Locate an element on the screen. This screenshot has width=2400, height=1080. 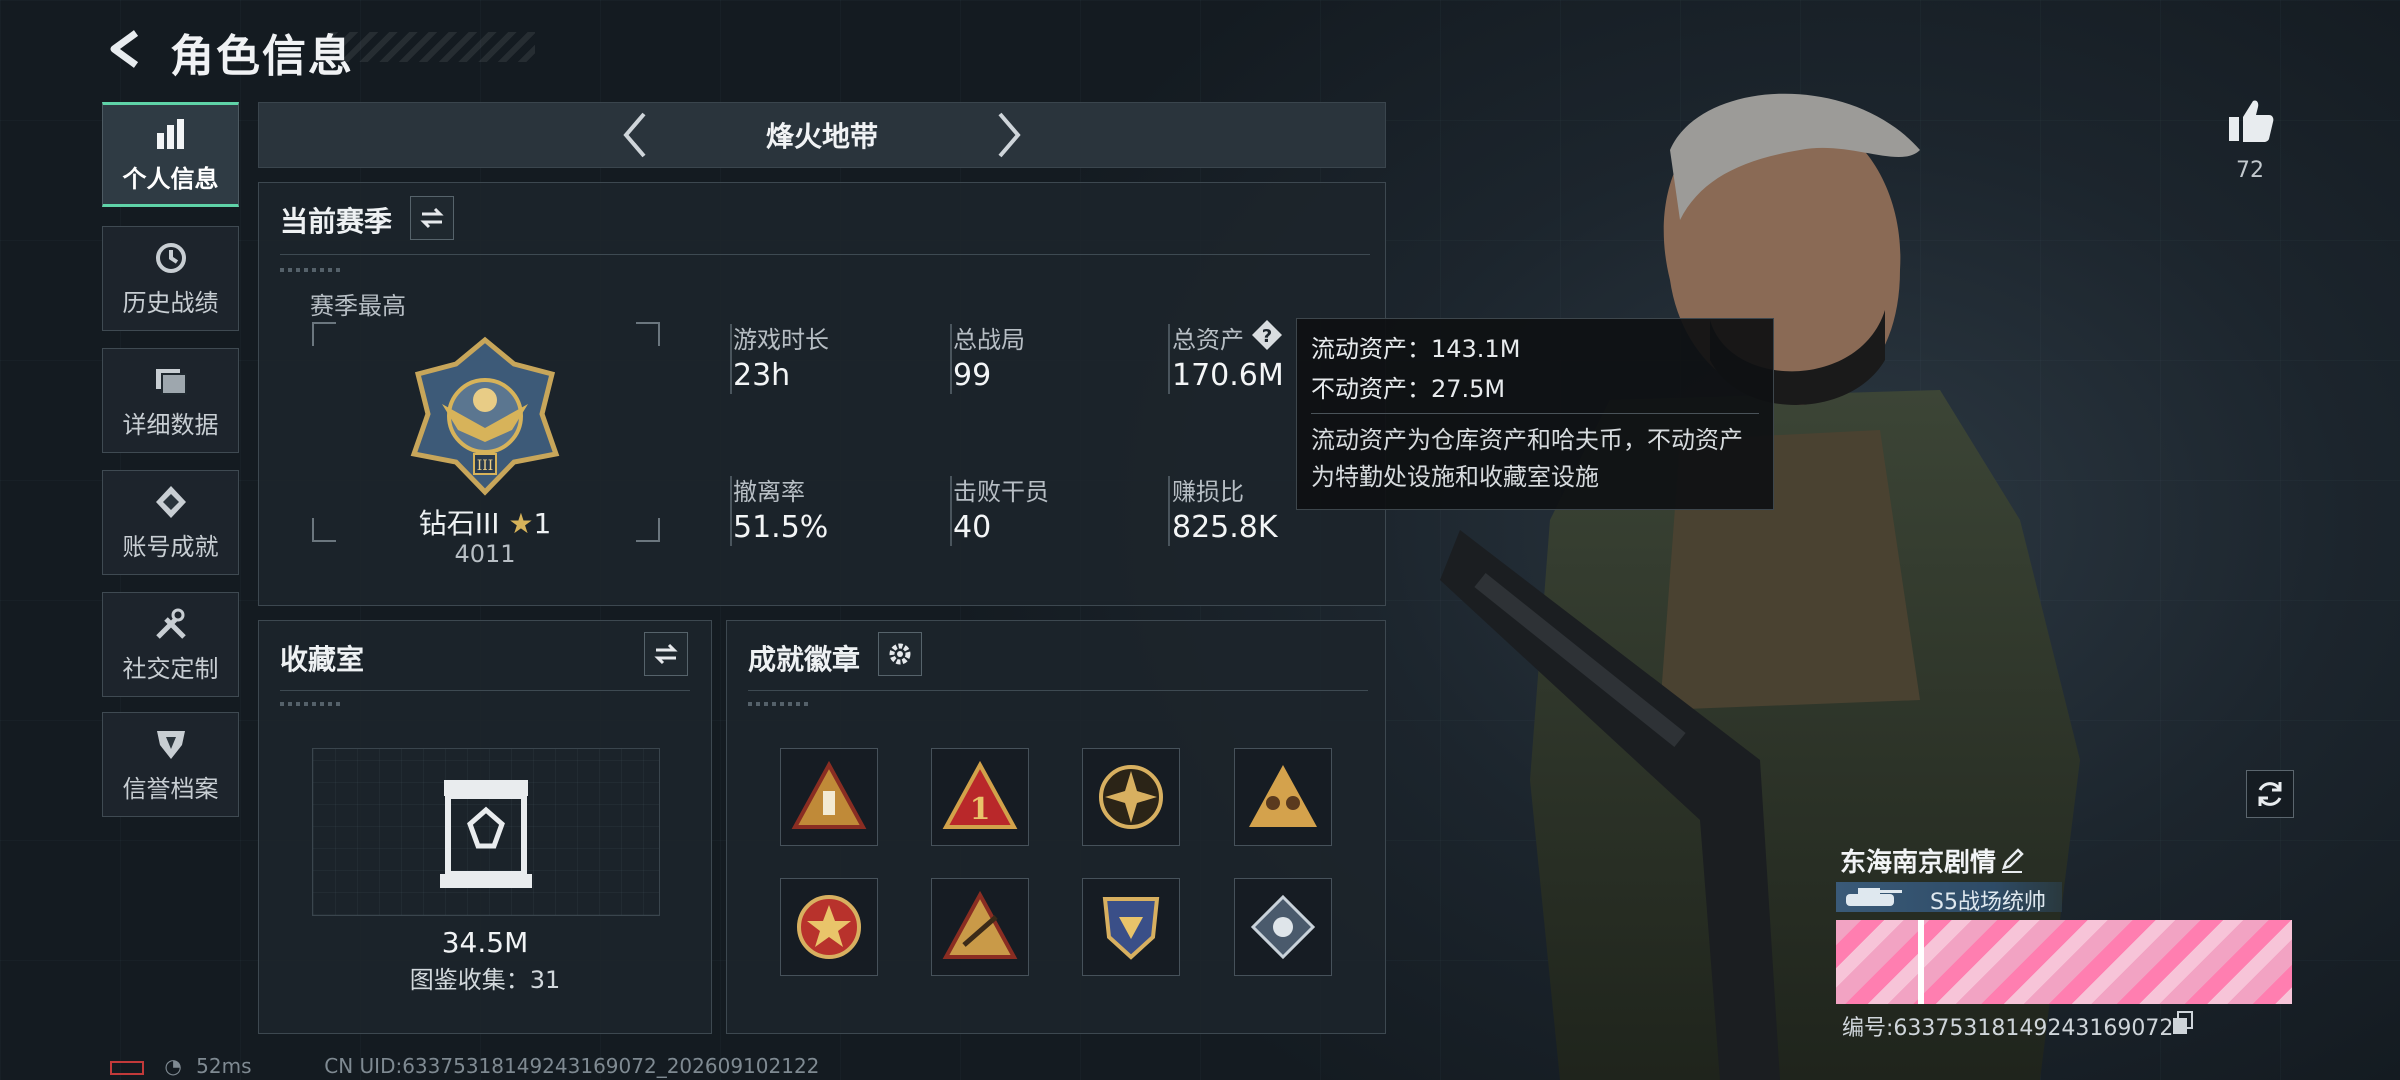
thumbs-up-icon is located at coordinates (2251, 121).